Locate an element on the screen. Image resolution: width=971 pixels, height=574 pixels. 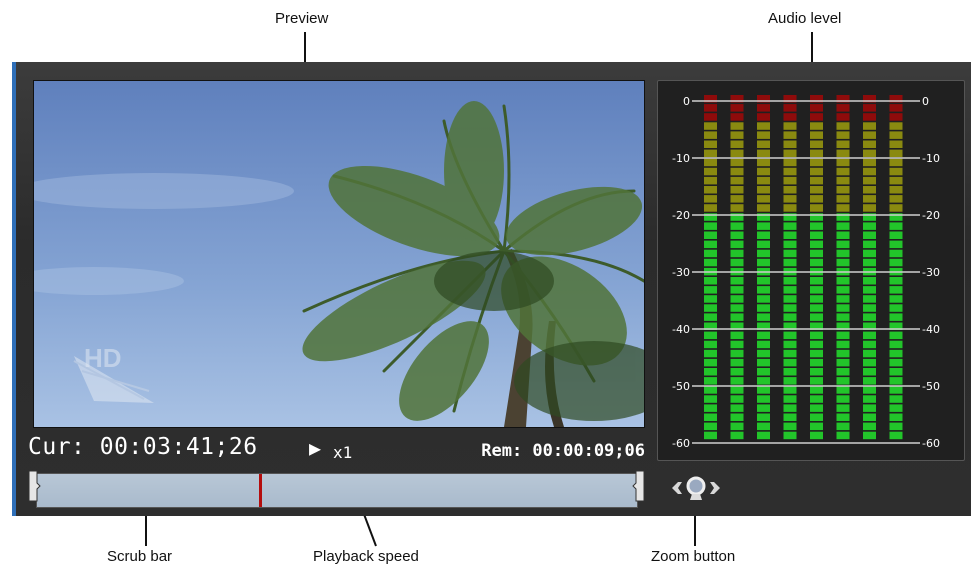
scrub-bar is located at coordinates (337, 490).